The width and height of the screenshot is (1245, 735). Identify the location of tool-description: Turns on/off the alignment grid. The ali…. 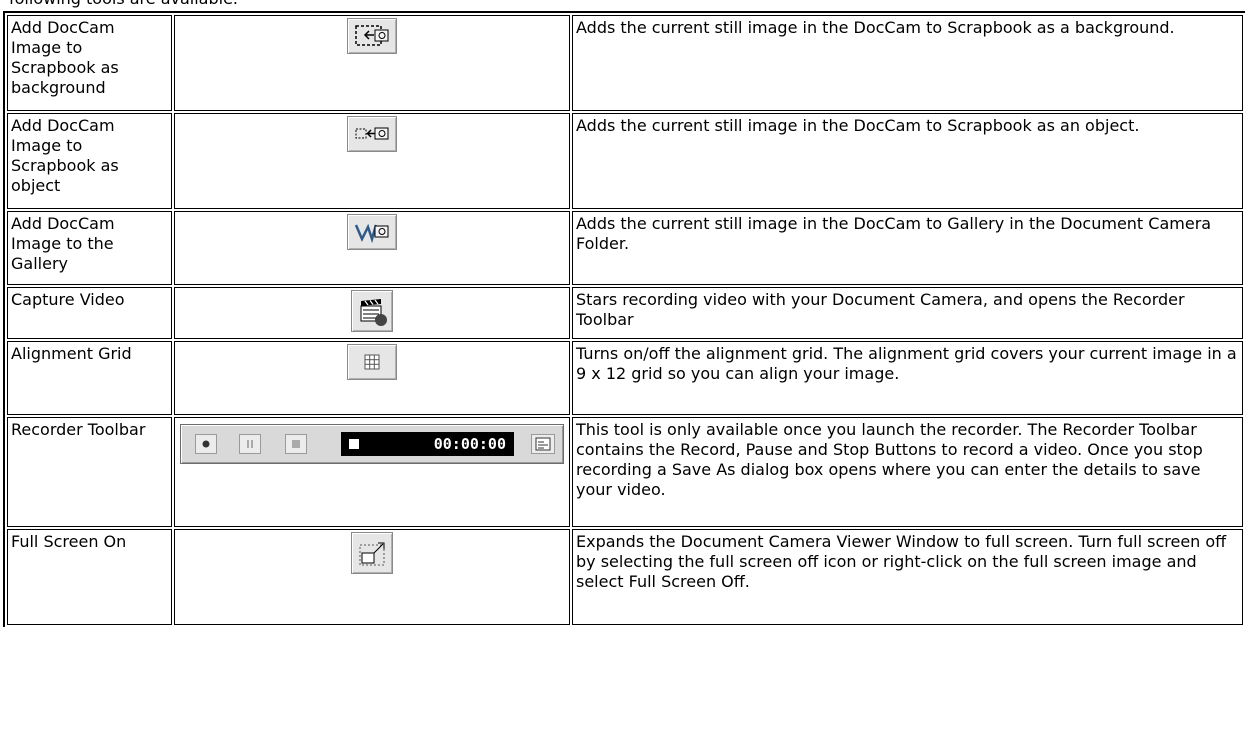
(907, 378).